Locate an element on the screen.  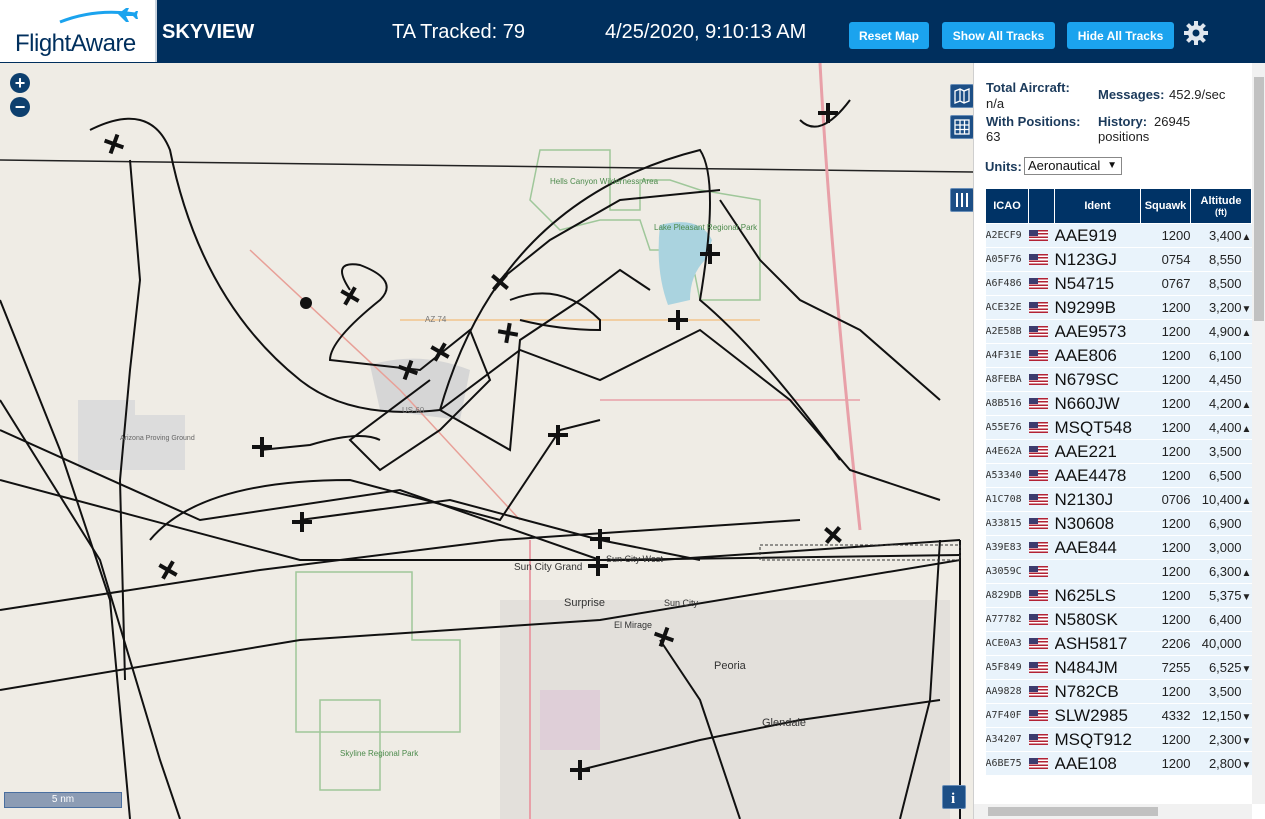
vertical-scrollbar-thumb is located at coordinates (1259, 199).